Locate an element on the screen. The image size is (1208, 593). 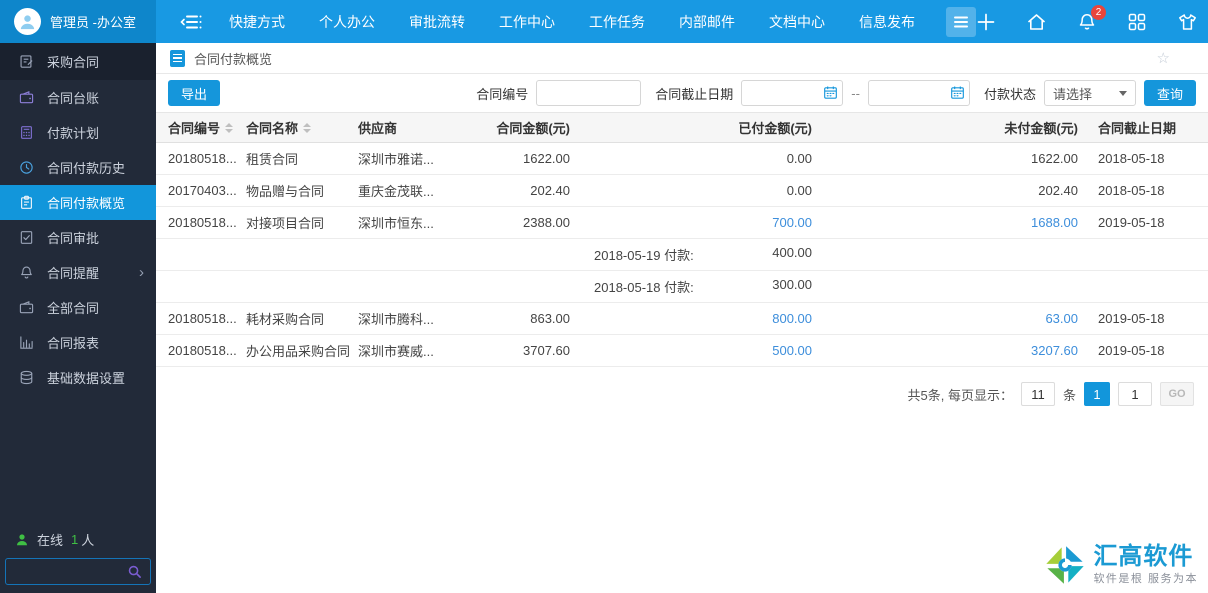
breadcrumb: 合同付款概览 ☆ is located at coordinates (682, 58).